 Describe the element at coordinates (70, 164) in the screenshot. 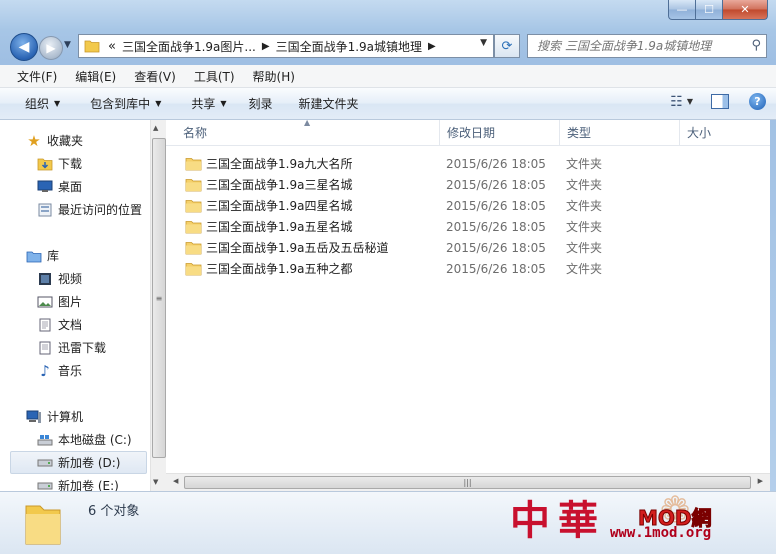

I see `sidebar-item-label: 下载` at that location.